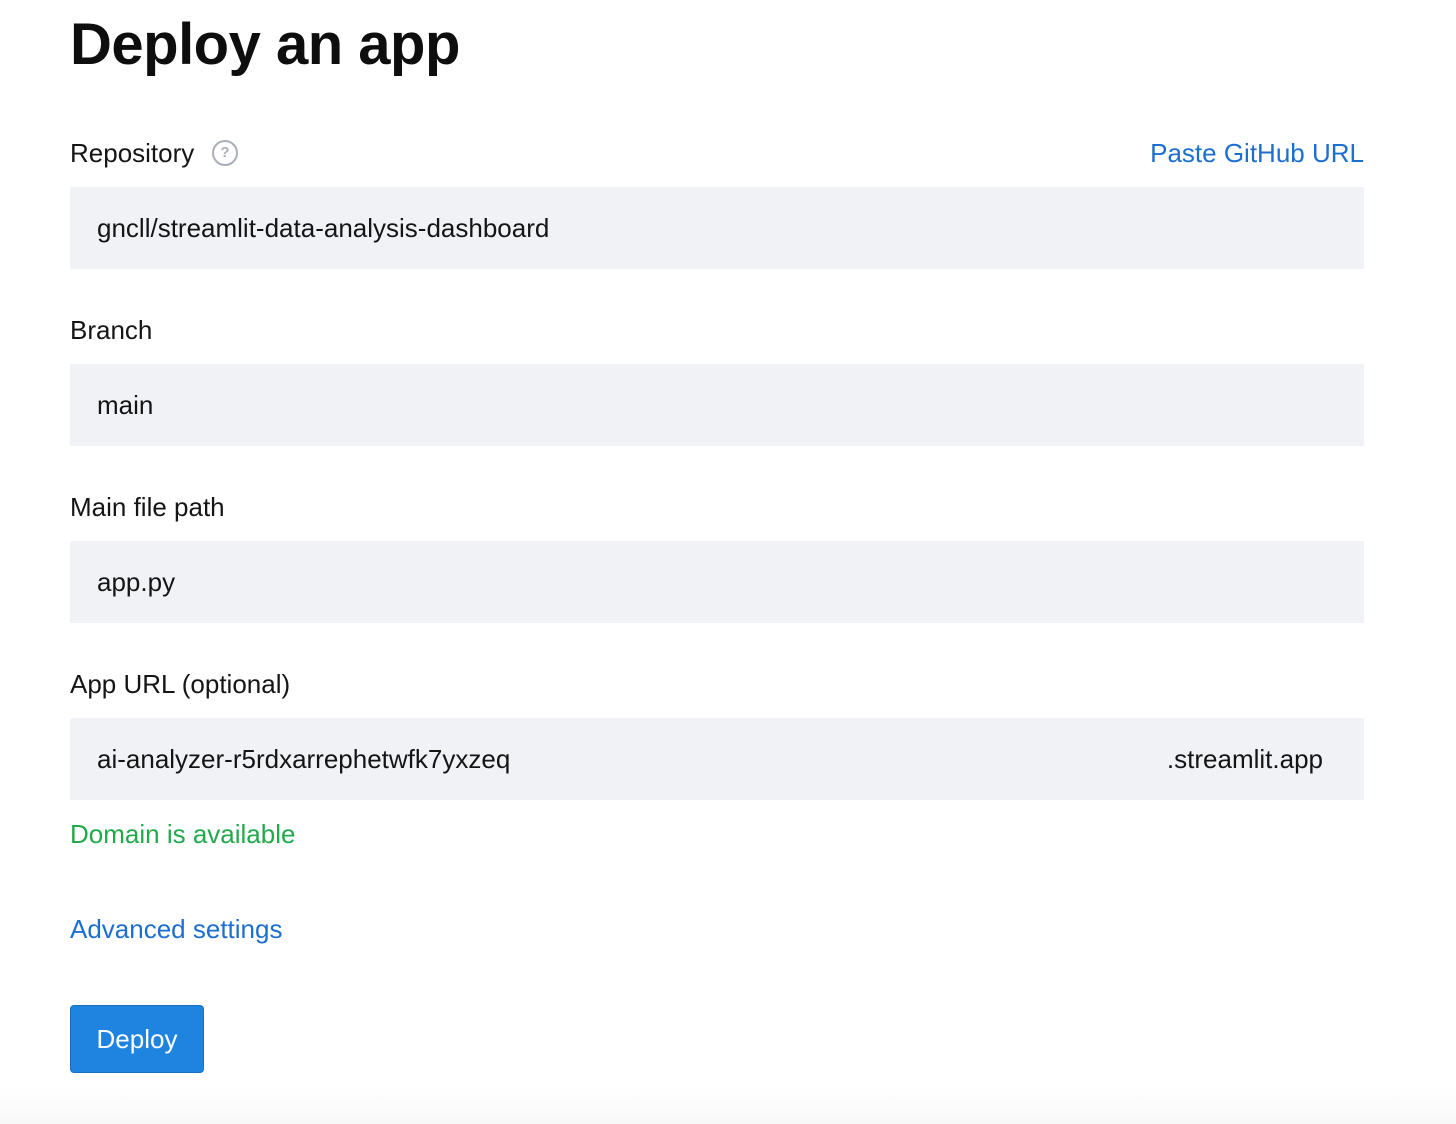  I want to click on branch-field, so click(717, 405).